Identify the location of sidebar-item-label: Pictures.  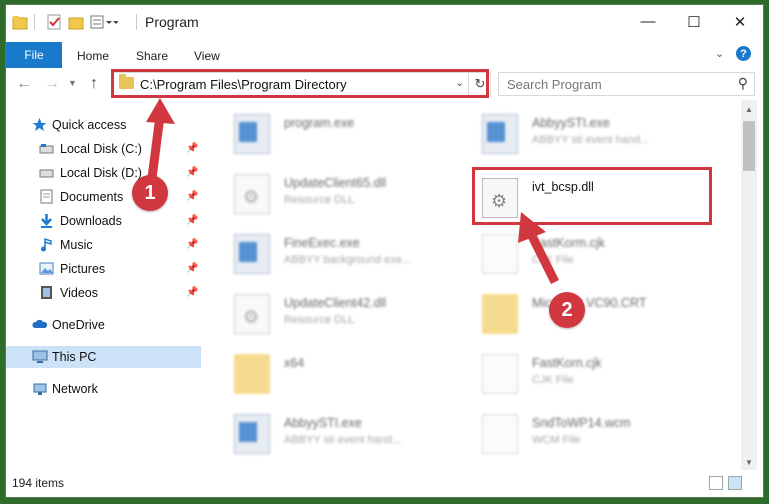
(83, 269).